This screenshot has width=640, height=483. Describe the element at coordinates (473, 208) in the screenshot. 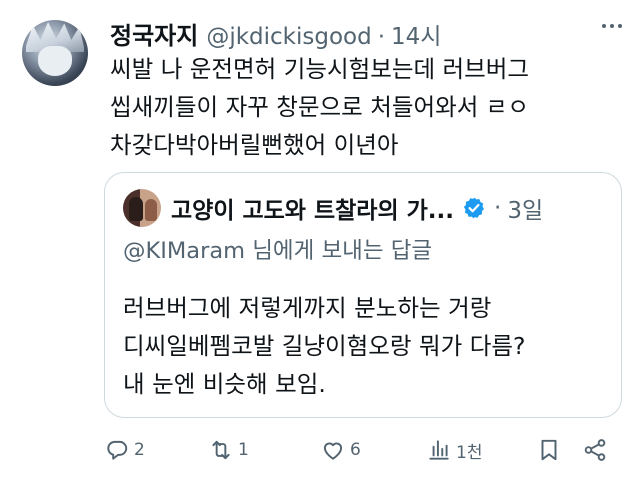

I see `verified-badge-icon` at that location.